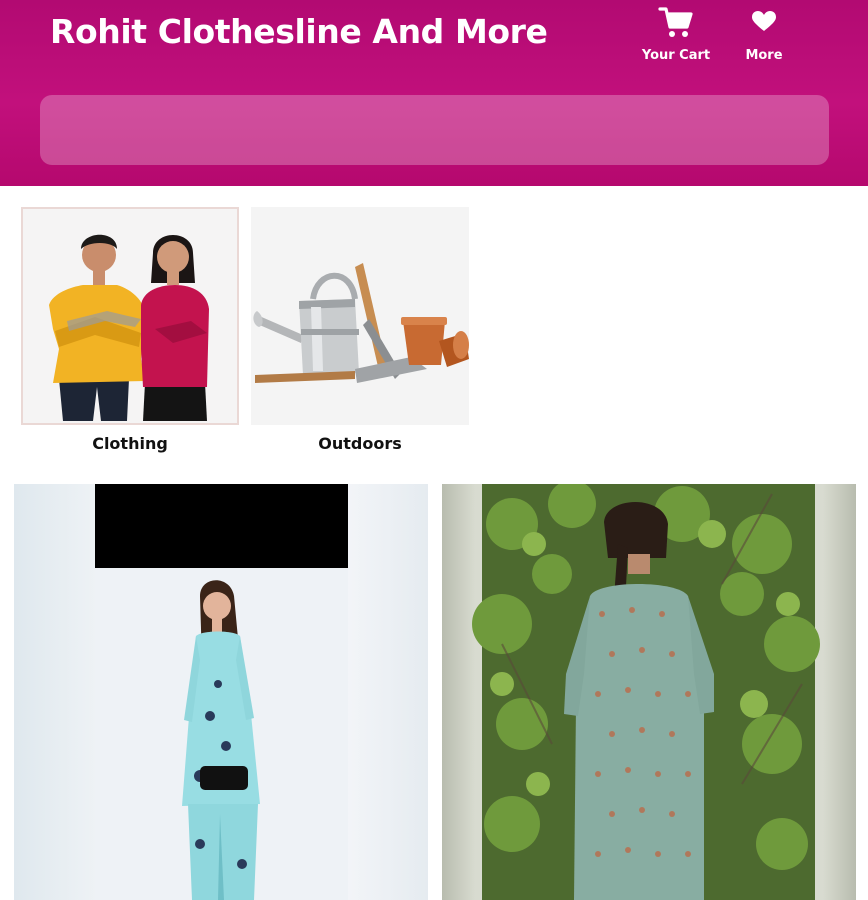  I want to click on your-cart-button: Your Cart, so click(676, 37).